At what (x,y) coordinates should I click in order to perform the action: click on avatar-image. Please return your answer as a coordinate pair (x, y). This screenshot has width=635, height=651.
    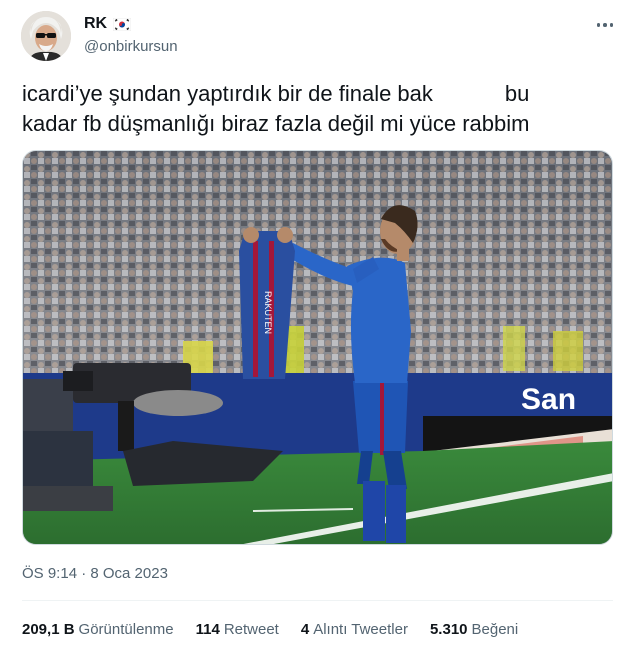
    Looking at the image, I should click on (46, 36).